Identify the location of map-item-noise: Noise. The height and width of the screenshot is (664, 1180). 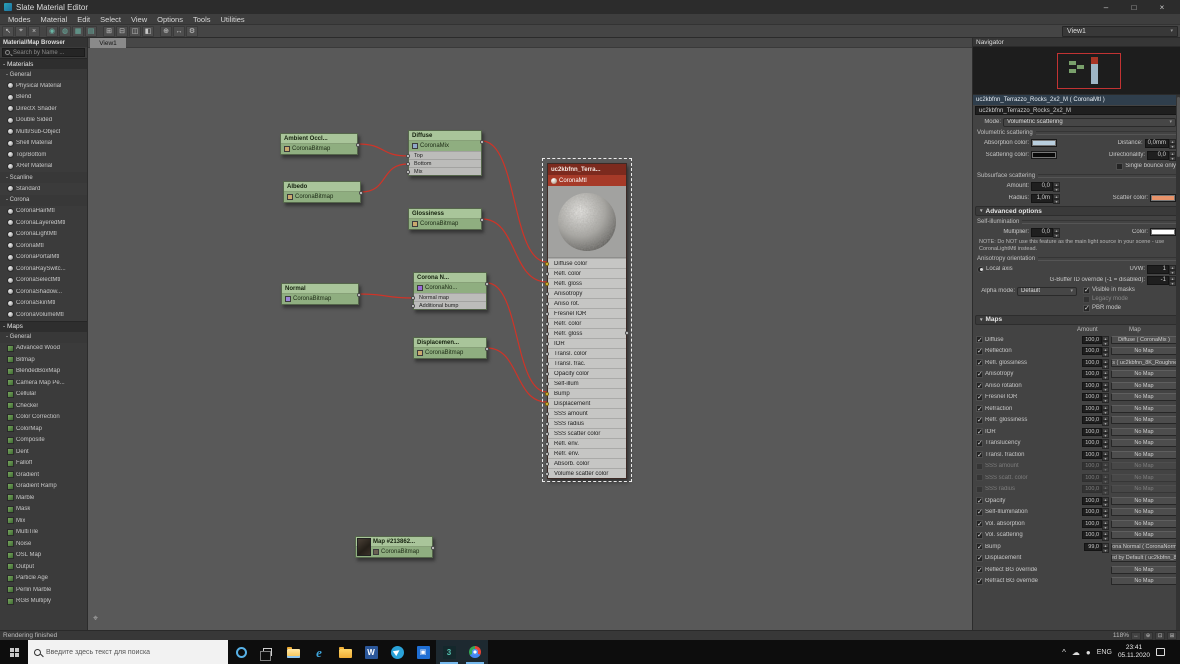
(43, 544).